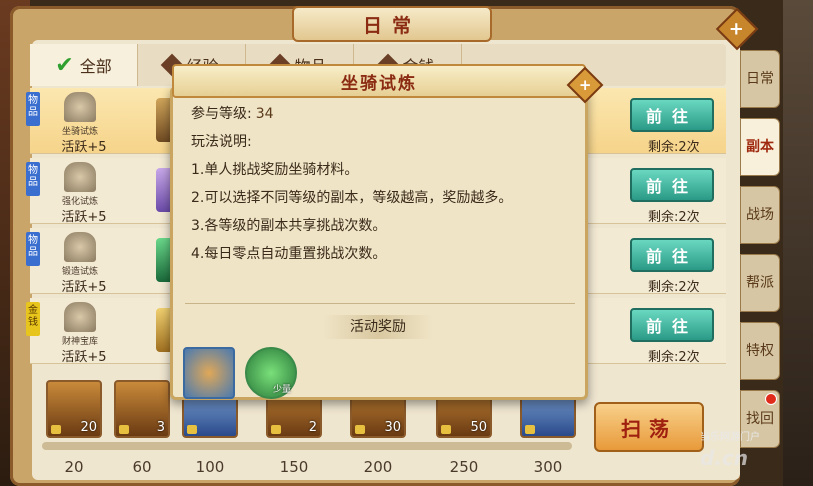  Describe the element at coordinates (271, 373) in the screenshot. I see `exp-orb-icon: 少量` at that location.